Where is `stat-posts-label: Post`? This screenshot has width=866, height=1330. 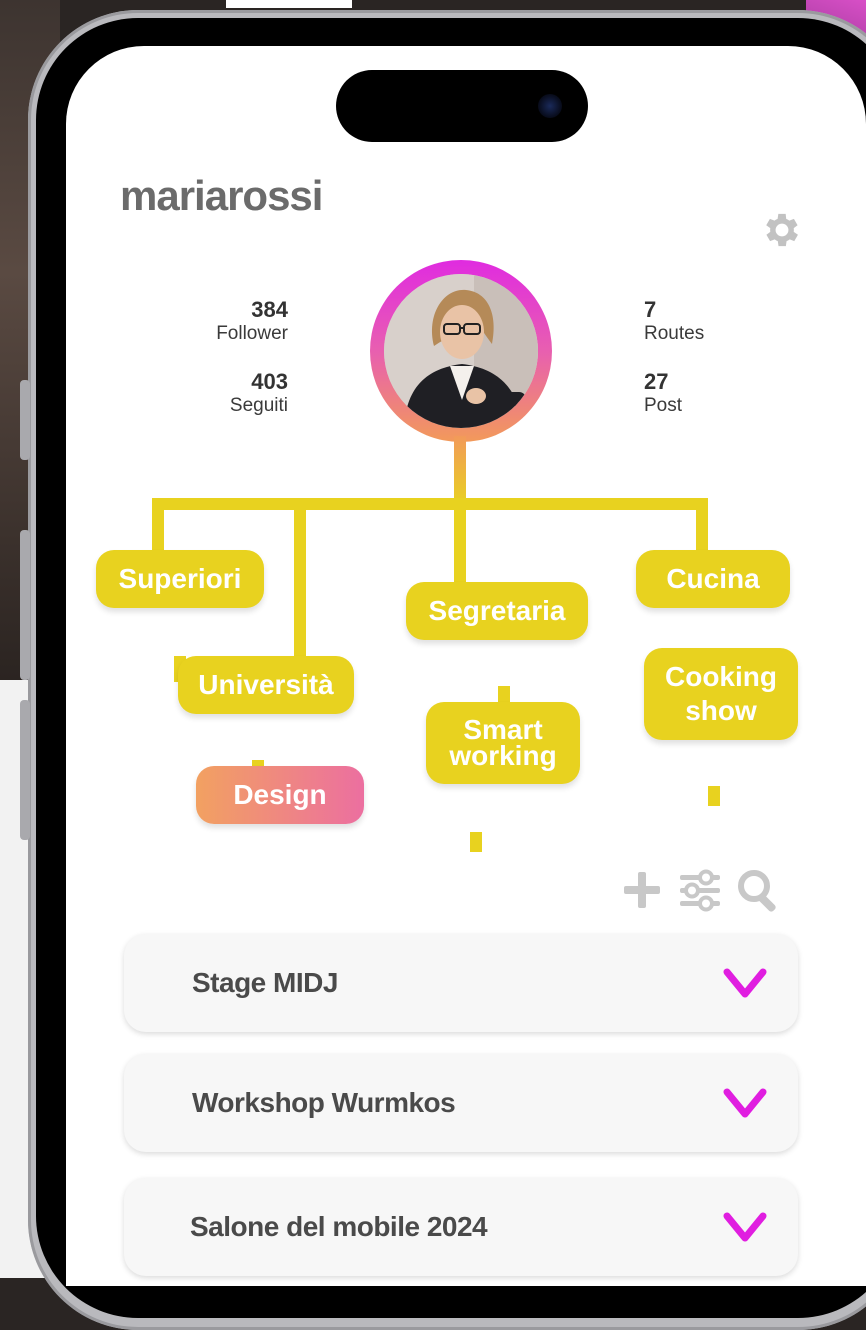
stat-posts-label: Post is located at coordinates (663, 405).